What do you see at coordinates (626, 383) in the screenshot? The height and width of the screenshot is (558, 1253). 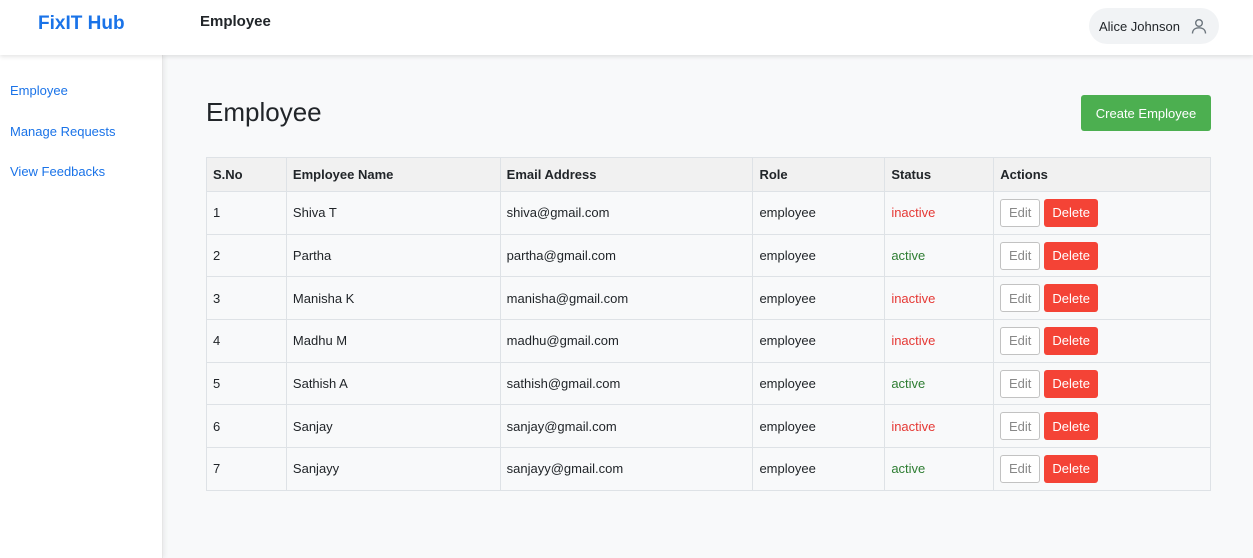 I see `cell-email: sathish@gmail.com` at bounding box center [626, 383].